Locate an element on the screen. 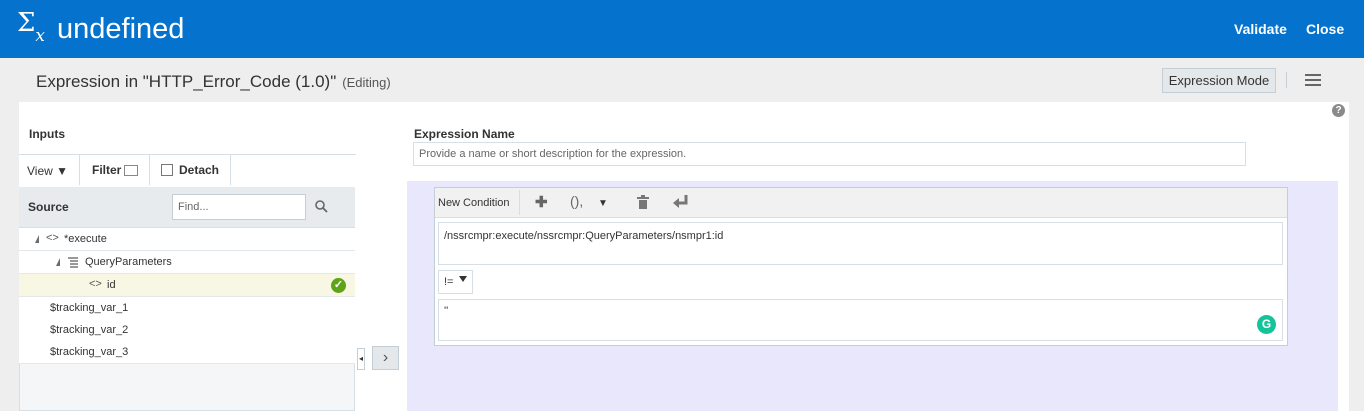 The height and width of the screenshot is (411, 1364). grammarly-icon: G is located at coordinates (1266, 324).